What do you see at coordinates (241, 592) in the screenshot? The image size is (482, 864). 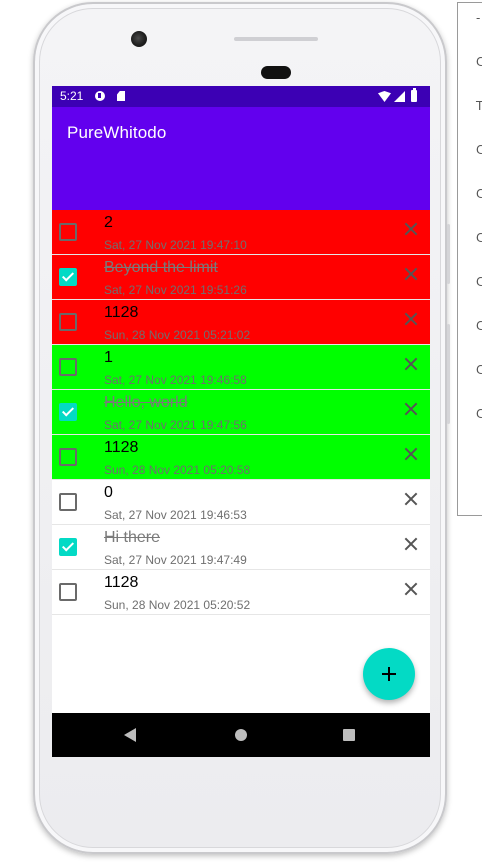 I see `todo-row: 1128 Sun, 28 Nov 2021 05:20:52` at bounding box center [241, 592].